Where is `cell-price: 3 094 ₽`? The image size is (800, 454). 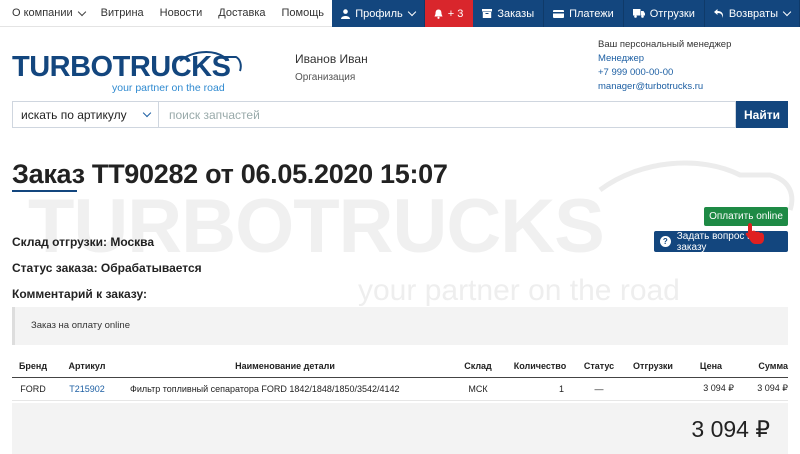
cell-price: 3 094 ₽ is located at coordinates (711, 389).